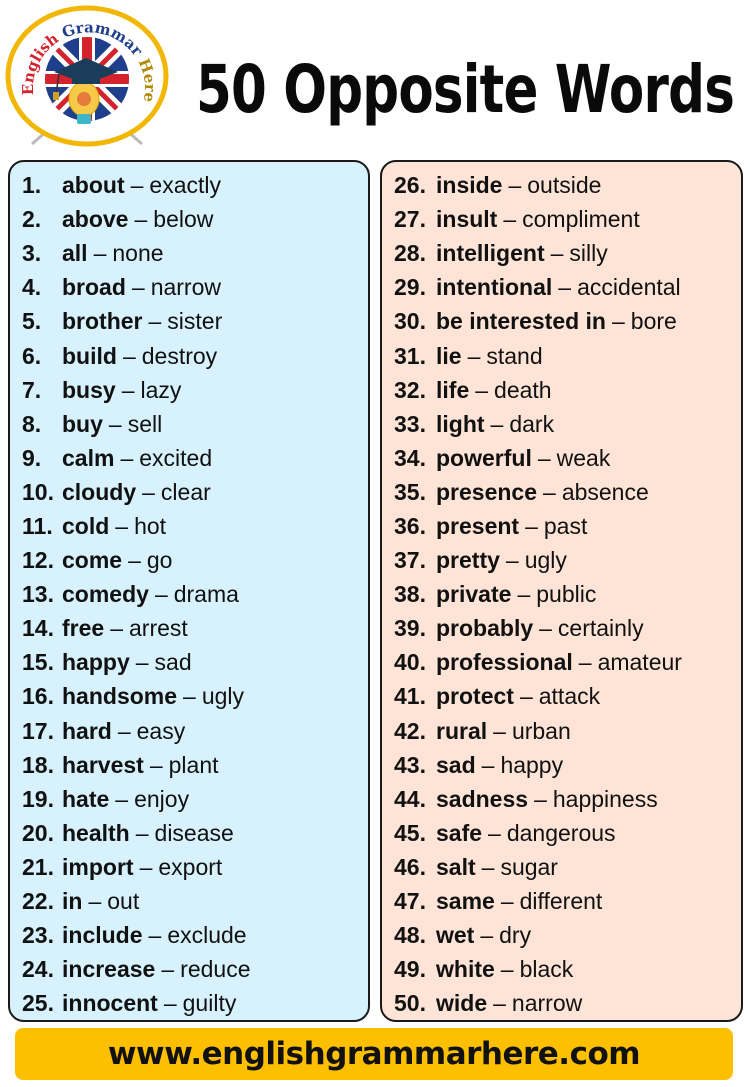 This screenshot has width=750, height=1087. I want to click on list-item: 3. all – none, so click(189, 253).